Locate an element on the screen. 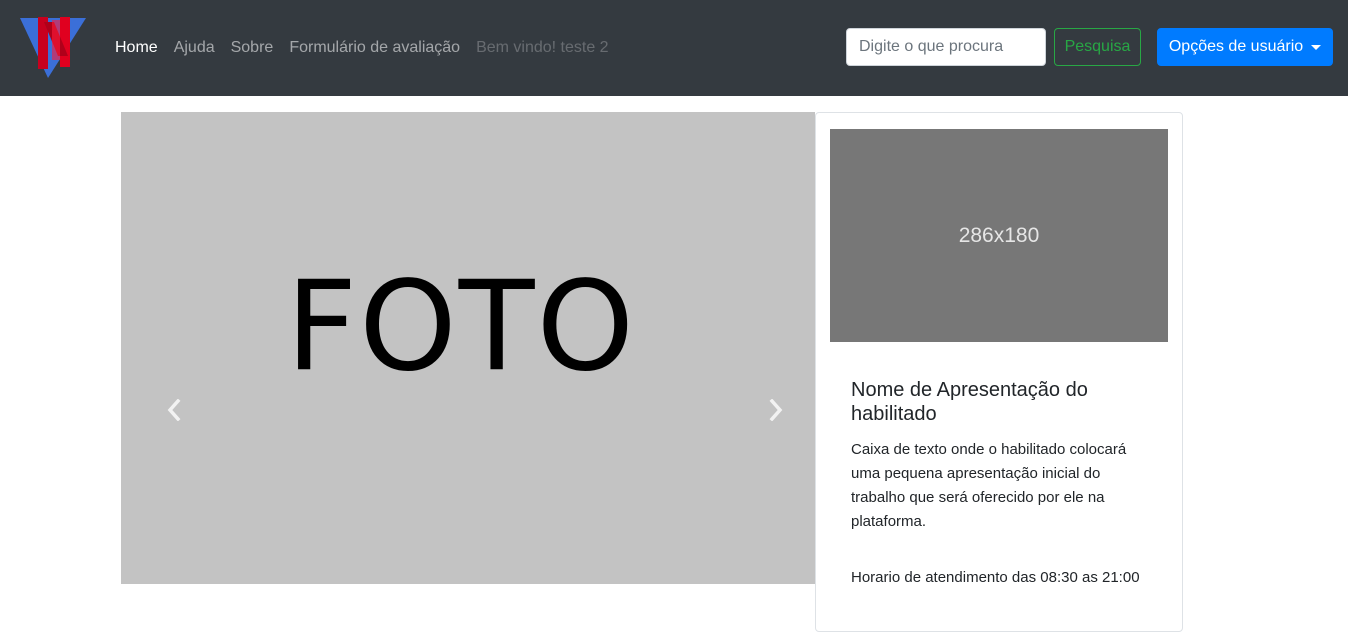 The image size is (1348, 632). chevron-right-icon is located at coordinates (776, 410).